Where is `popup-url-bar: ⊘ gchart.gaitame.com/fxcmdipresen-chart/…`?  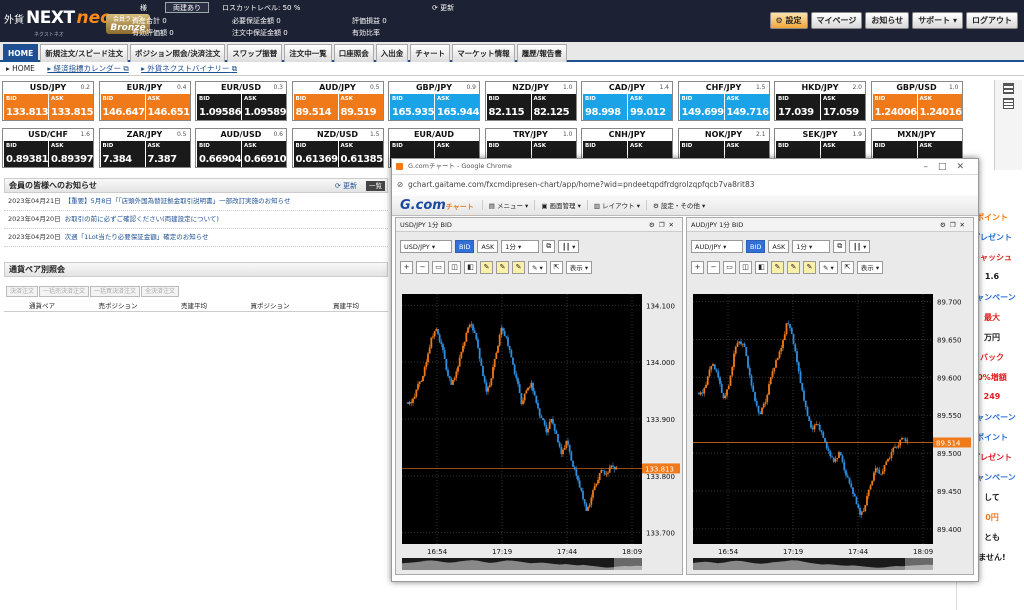 popup-url-bar: ⊘ gchart.gaitame.com/fxcmdipresen-chart/… is located at coordinates (685, 184).